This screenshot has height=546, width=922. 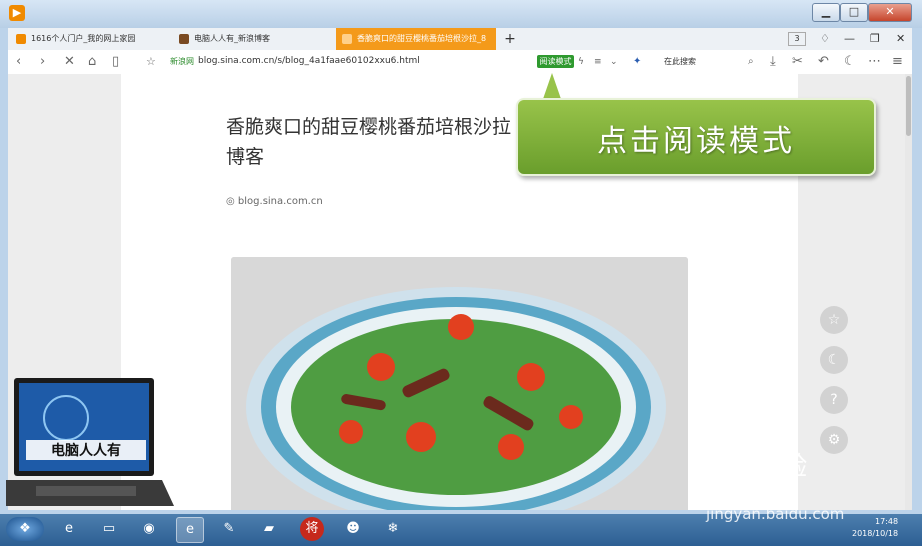 I want to click on new-tab-button: +, so click(x=510, y=39).